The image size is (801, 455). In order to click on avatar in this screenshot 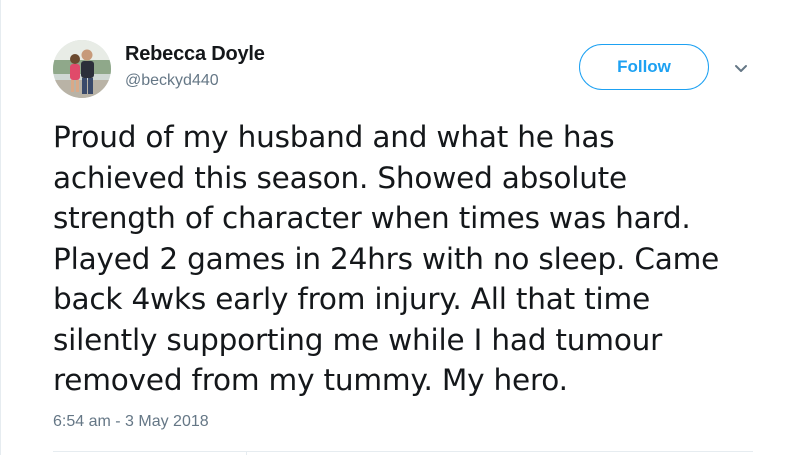, I will do `click(82, 69)`.